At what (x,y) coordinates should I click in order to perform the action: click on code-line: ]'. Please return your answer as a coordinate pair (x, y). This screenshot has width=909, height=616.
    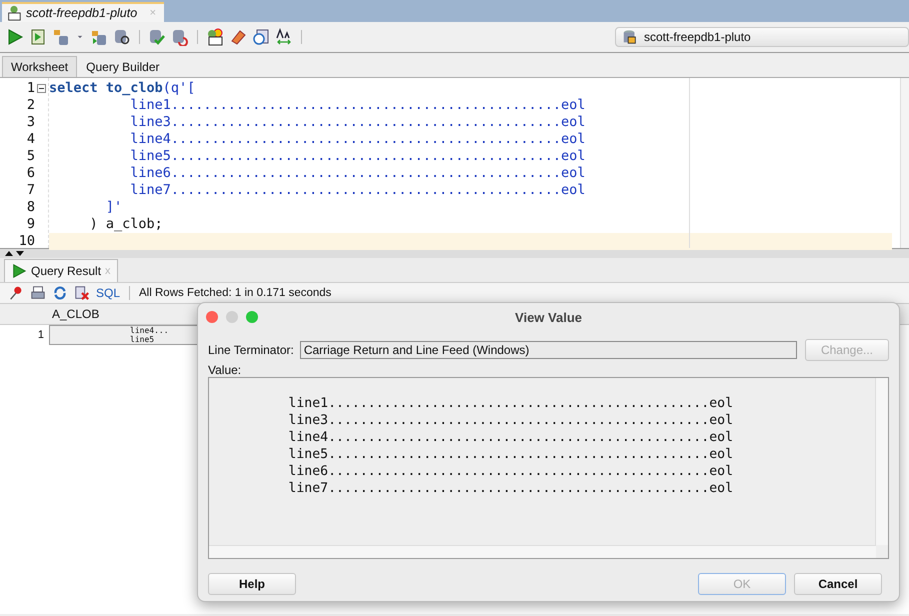
    Looking at the image, I should click on (113, 207).